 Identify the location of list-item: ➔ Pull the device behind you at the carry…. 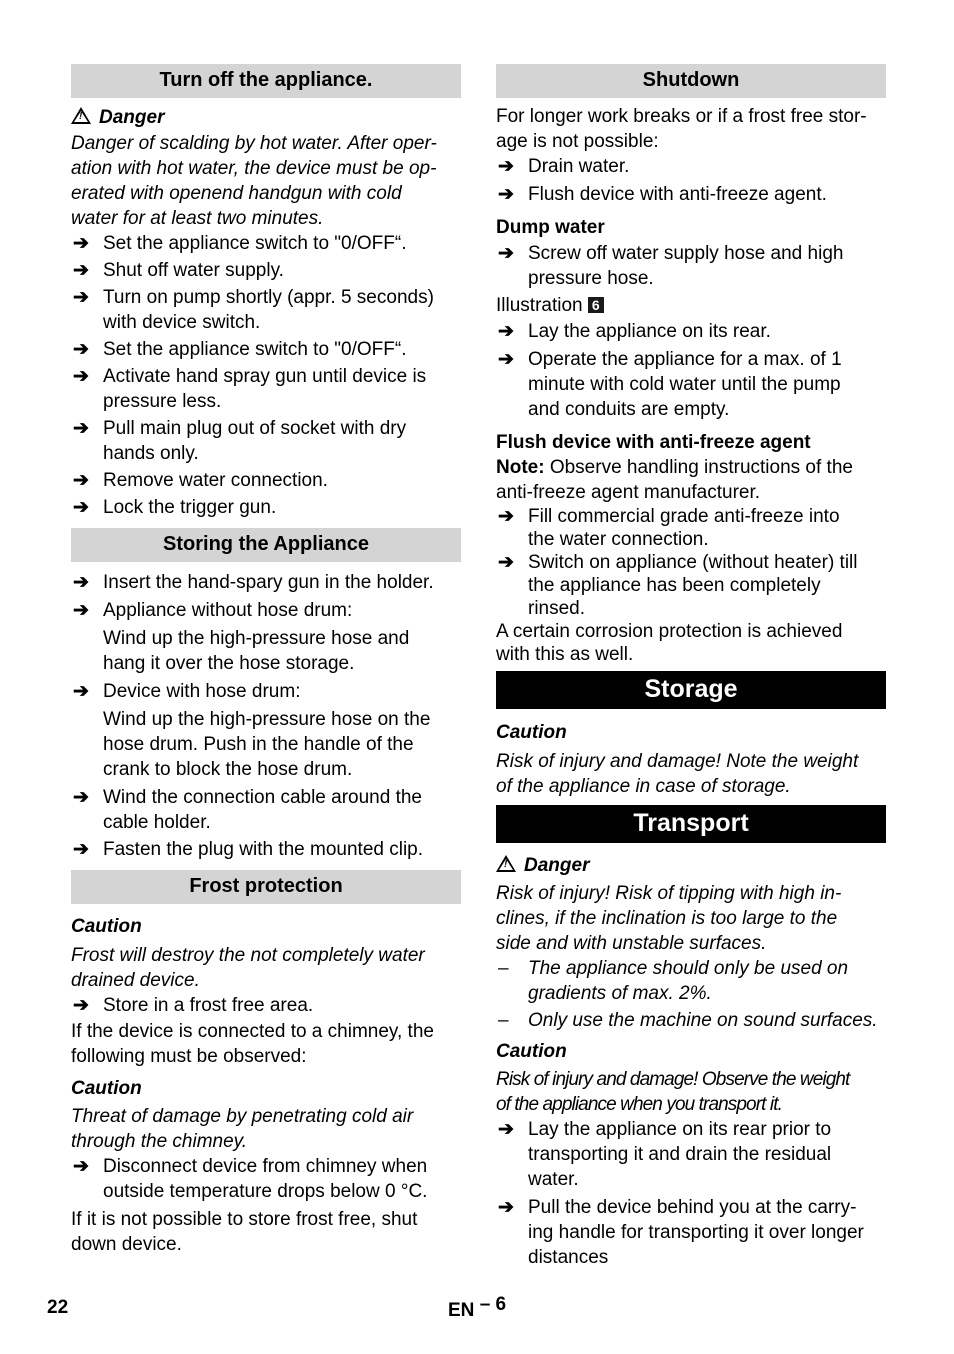
(681, 1232).